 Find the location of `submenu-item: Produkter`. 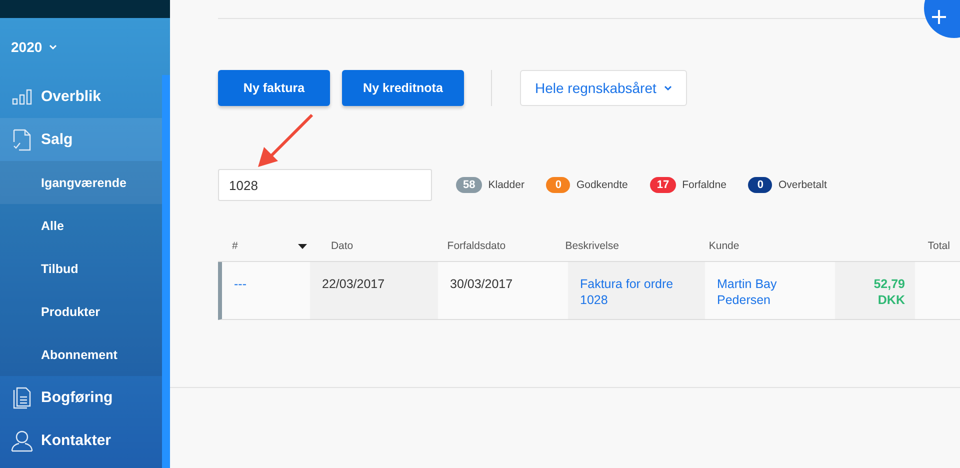

submenu-item: Produkter is located at coordinates (81, 311).